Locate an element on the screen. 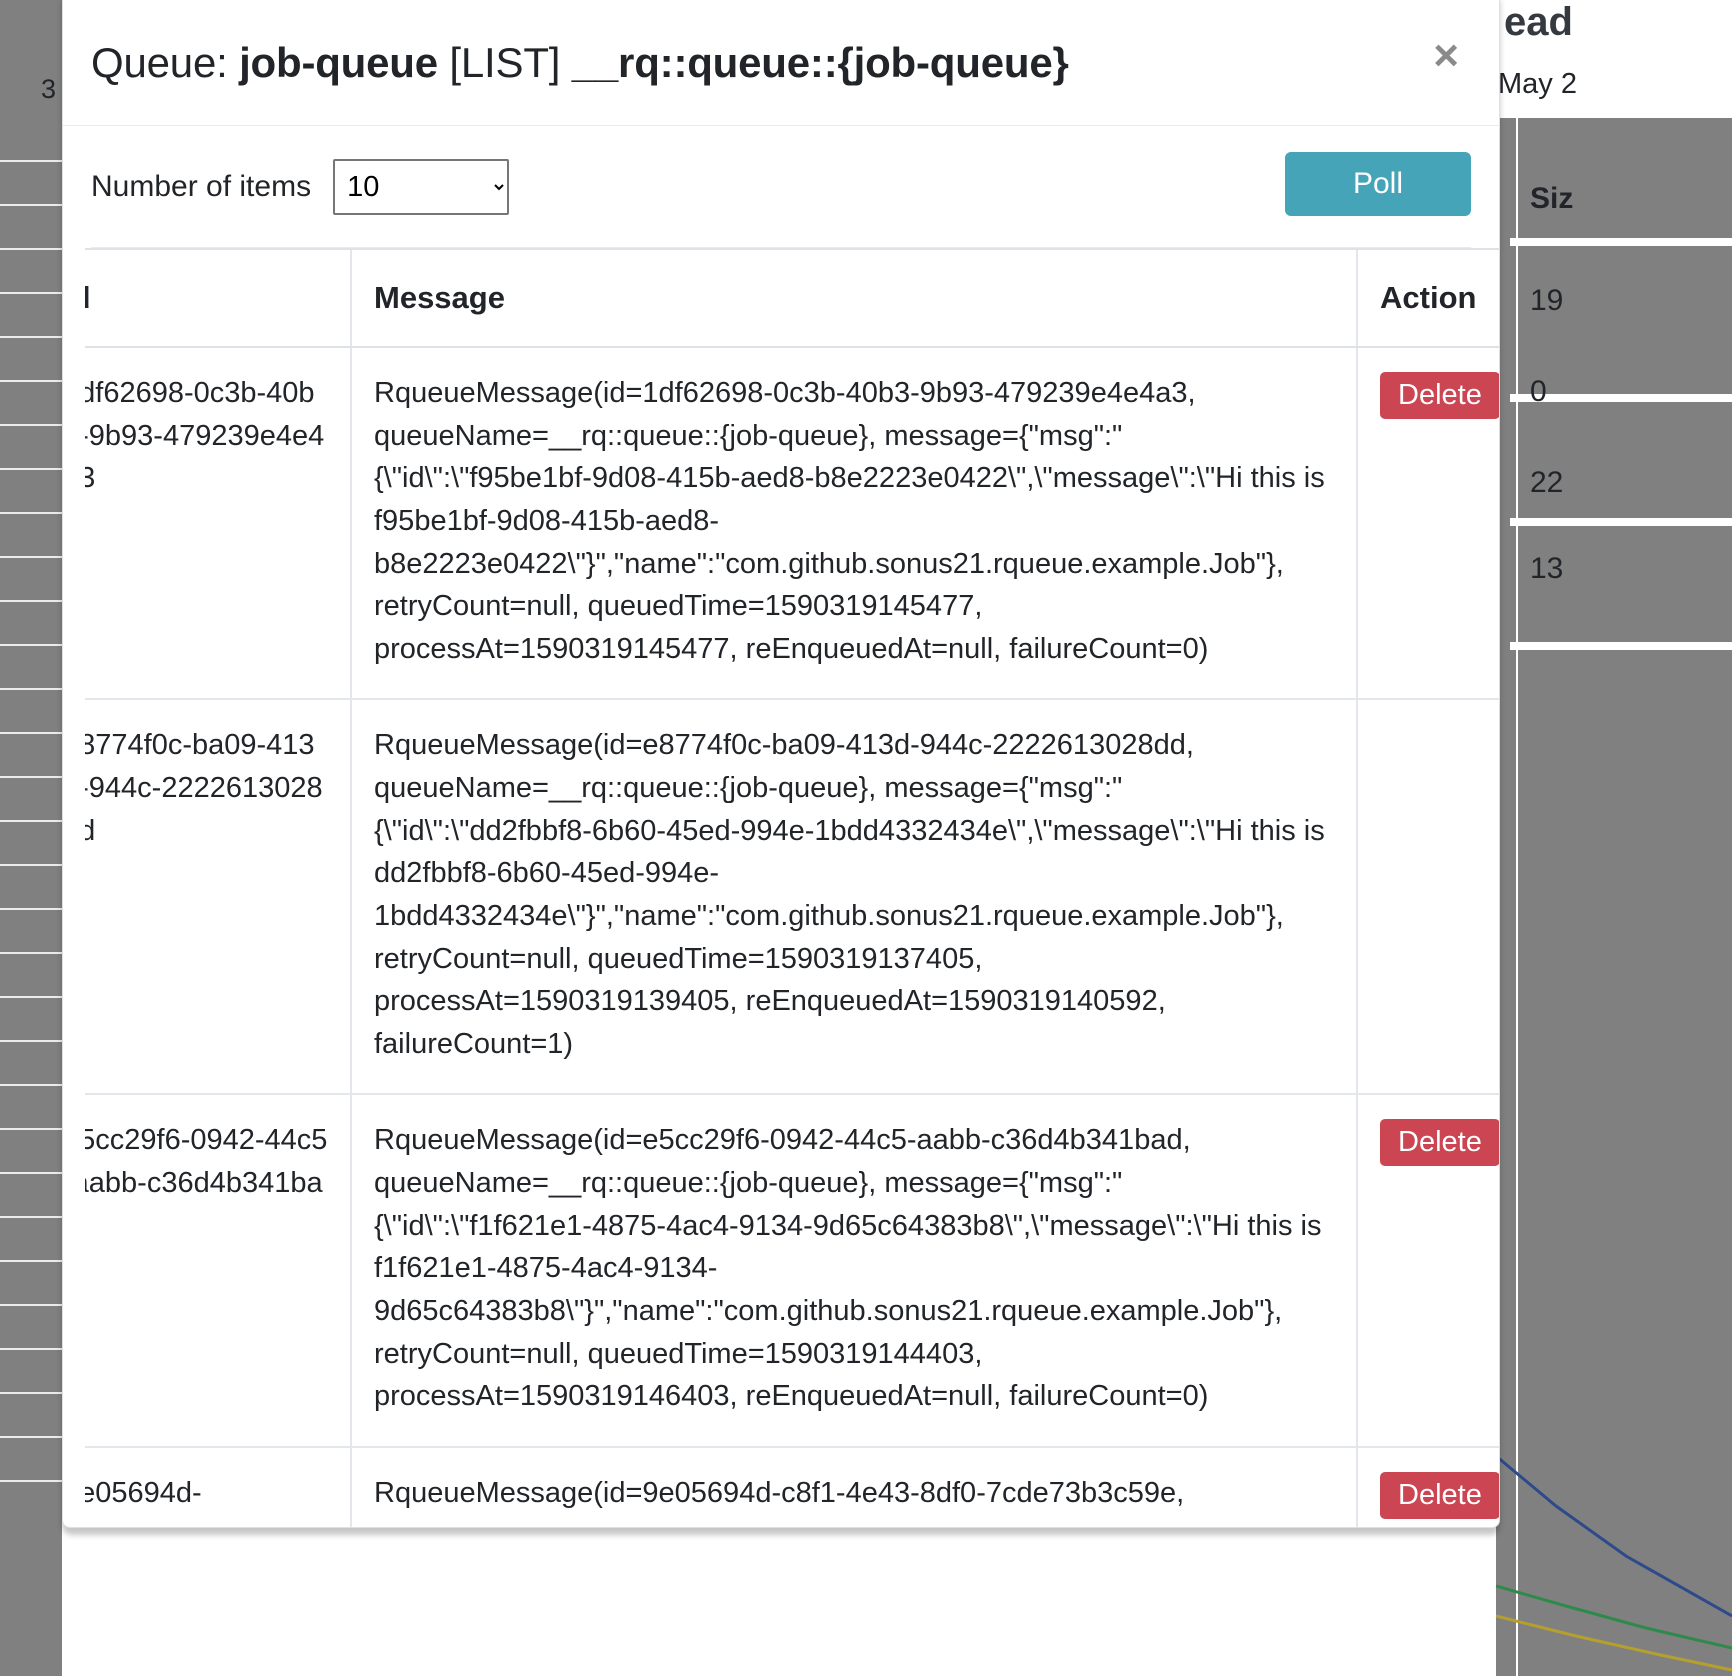 This screenshot has height=1676, width=1732. column-header-id-label: Id is located at coordinates (206, 298).